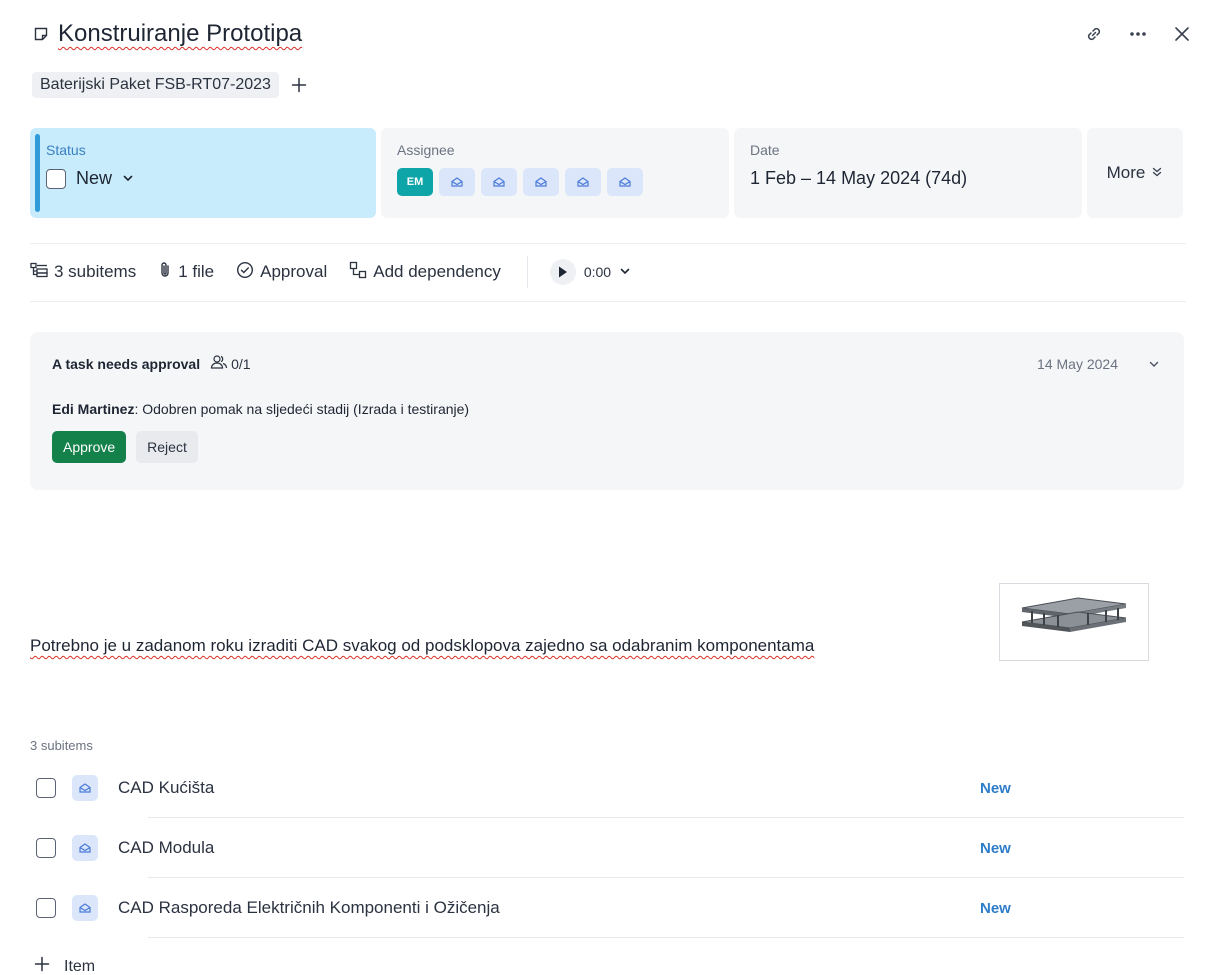  I want to click on add-item-button: Item, so click(64, 965).